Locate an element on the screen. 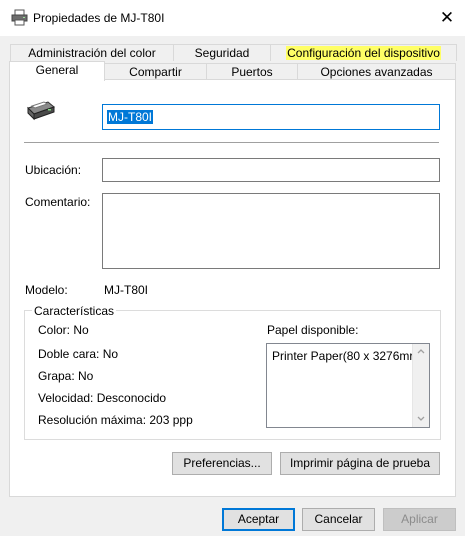 This screenshot has width=465, height=536. tab-label: Configuración del dispositivo is located at coordinates (363, 53).